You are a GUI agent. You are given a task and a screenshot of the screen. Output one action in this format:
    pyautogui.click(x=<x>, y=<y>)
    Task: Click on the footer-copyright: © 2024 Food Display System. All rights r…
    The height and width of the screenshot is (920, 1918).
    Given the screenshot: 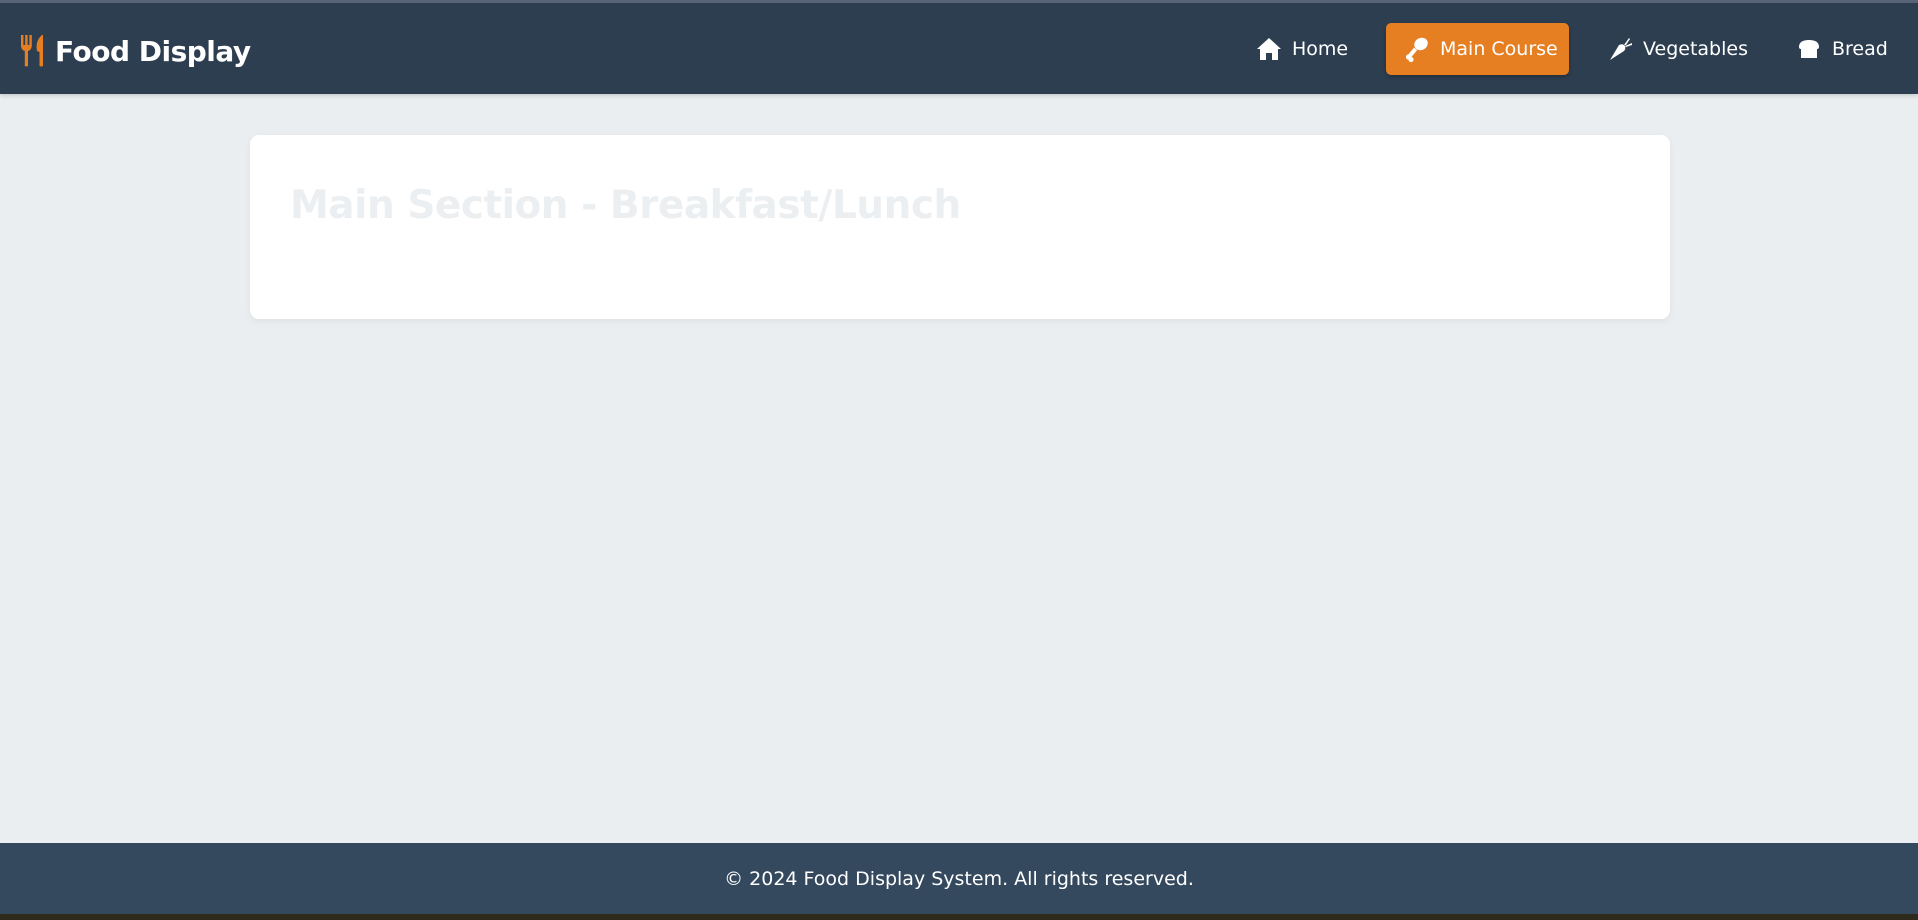 What is the action you would take?
    pyautogui.click(x=959, y=878)
    